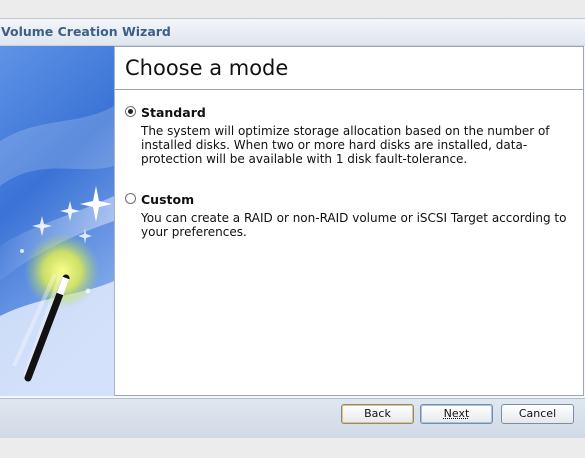 Image resolution: width=585 pixels, height=458 pixels. I want to click on custom-label: Custom, so click(167, 199).